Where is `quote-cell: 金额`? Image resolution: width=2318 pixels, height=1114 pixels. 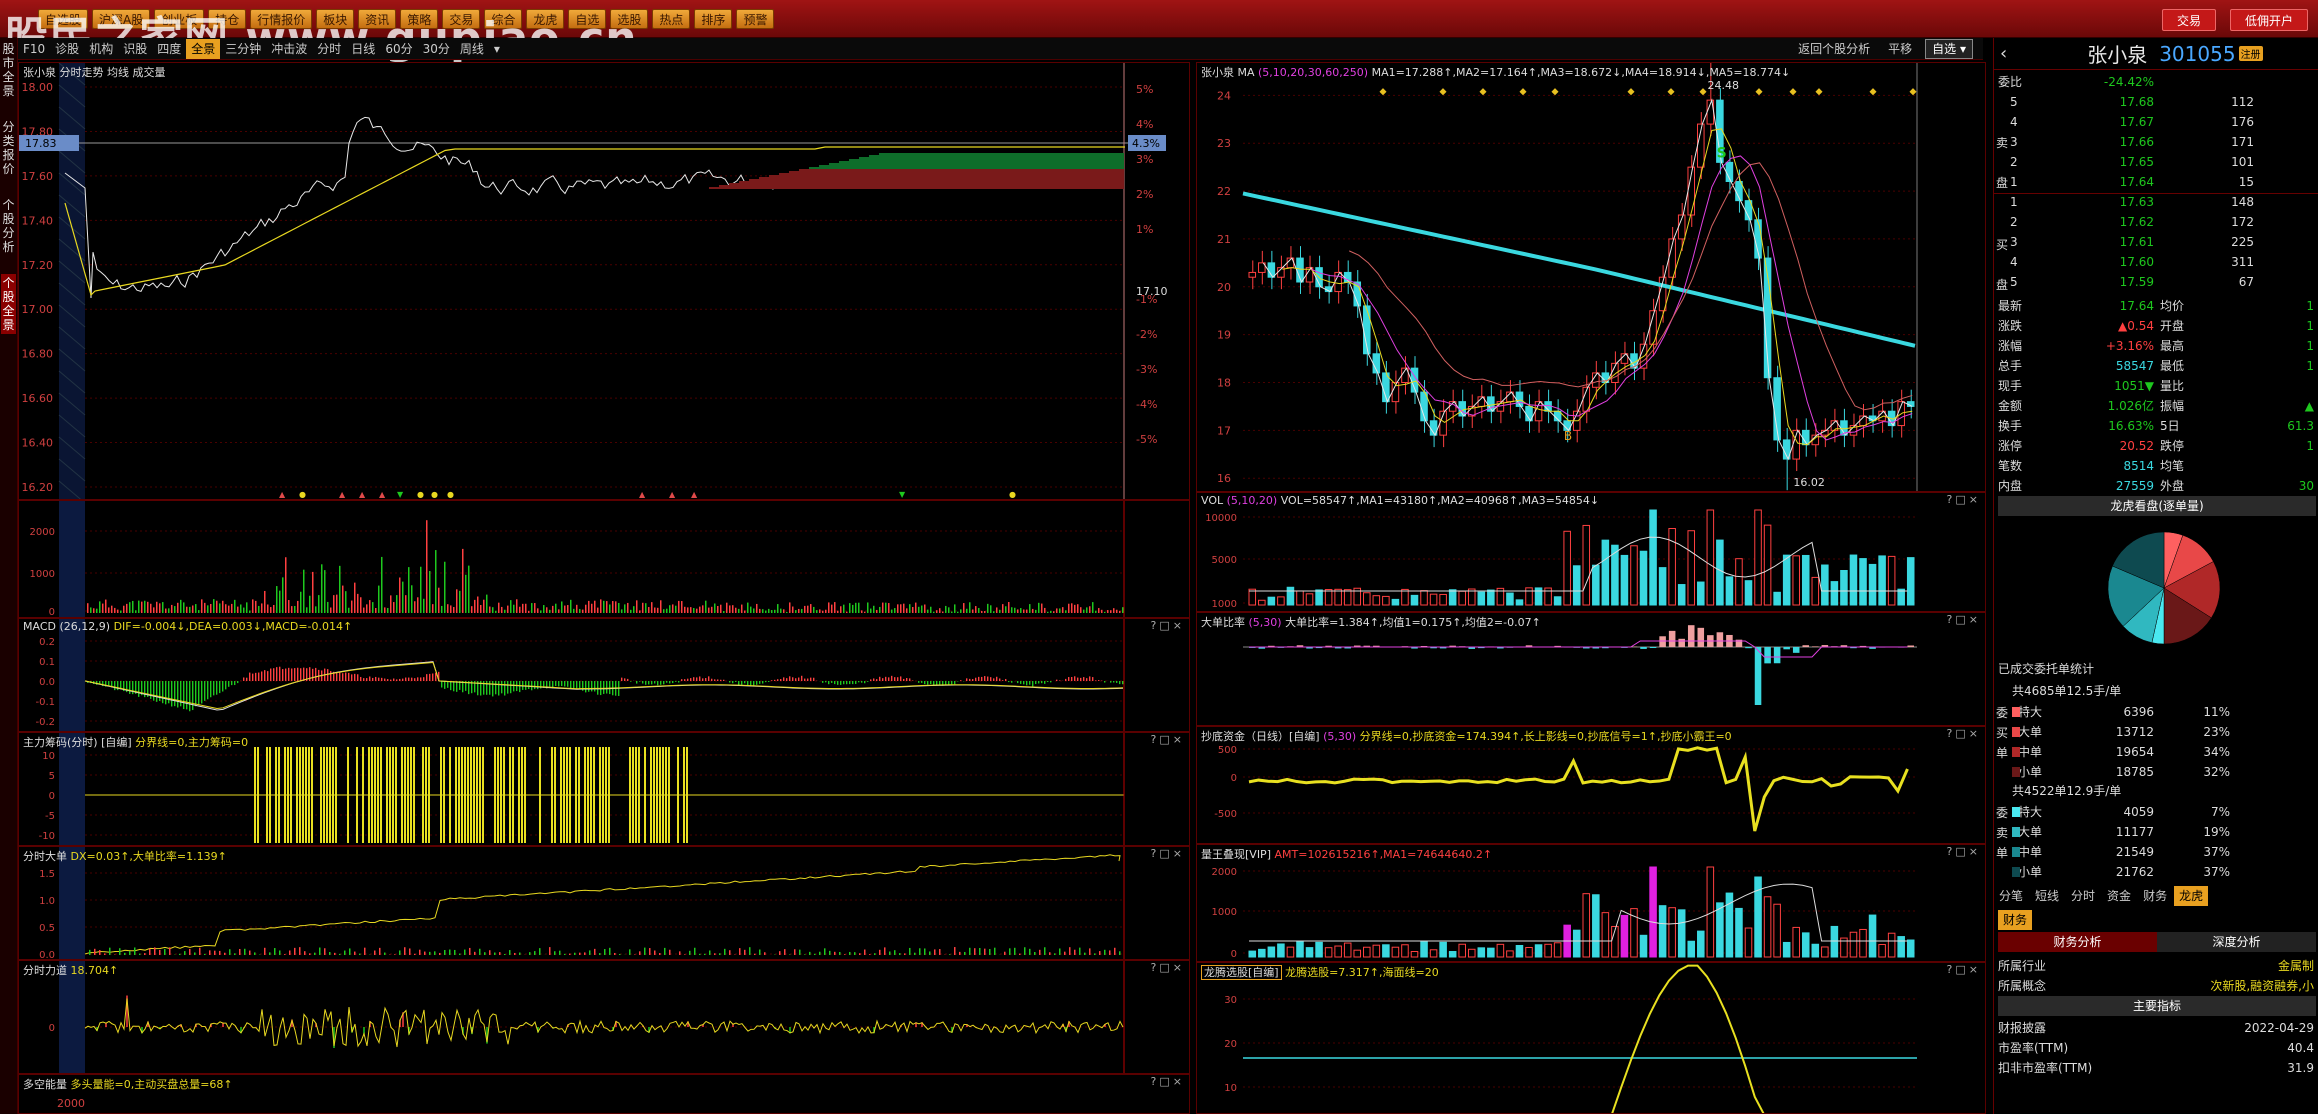 quote-cell: 金额 is located at coordinates (2010, 406).